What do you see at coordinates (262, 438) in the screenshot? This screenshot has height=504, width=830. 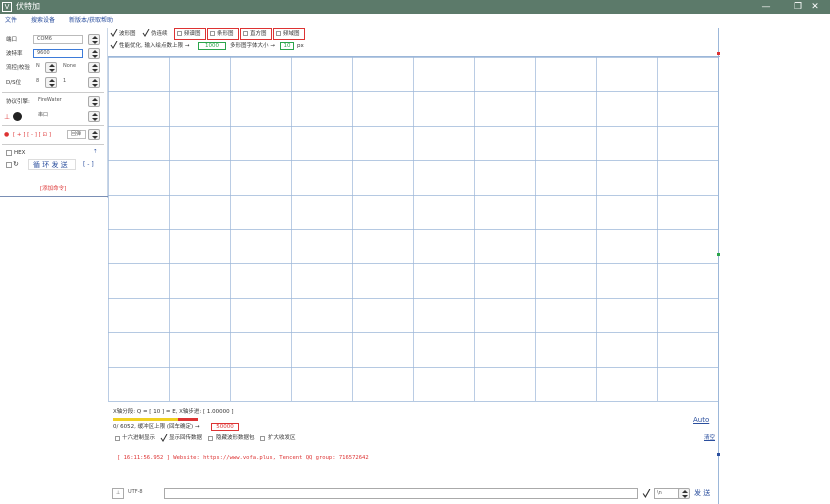 I see `expand-rx-checkbox` at bounding box center [262, 438].